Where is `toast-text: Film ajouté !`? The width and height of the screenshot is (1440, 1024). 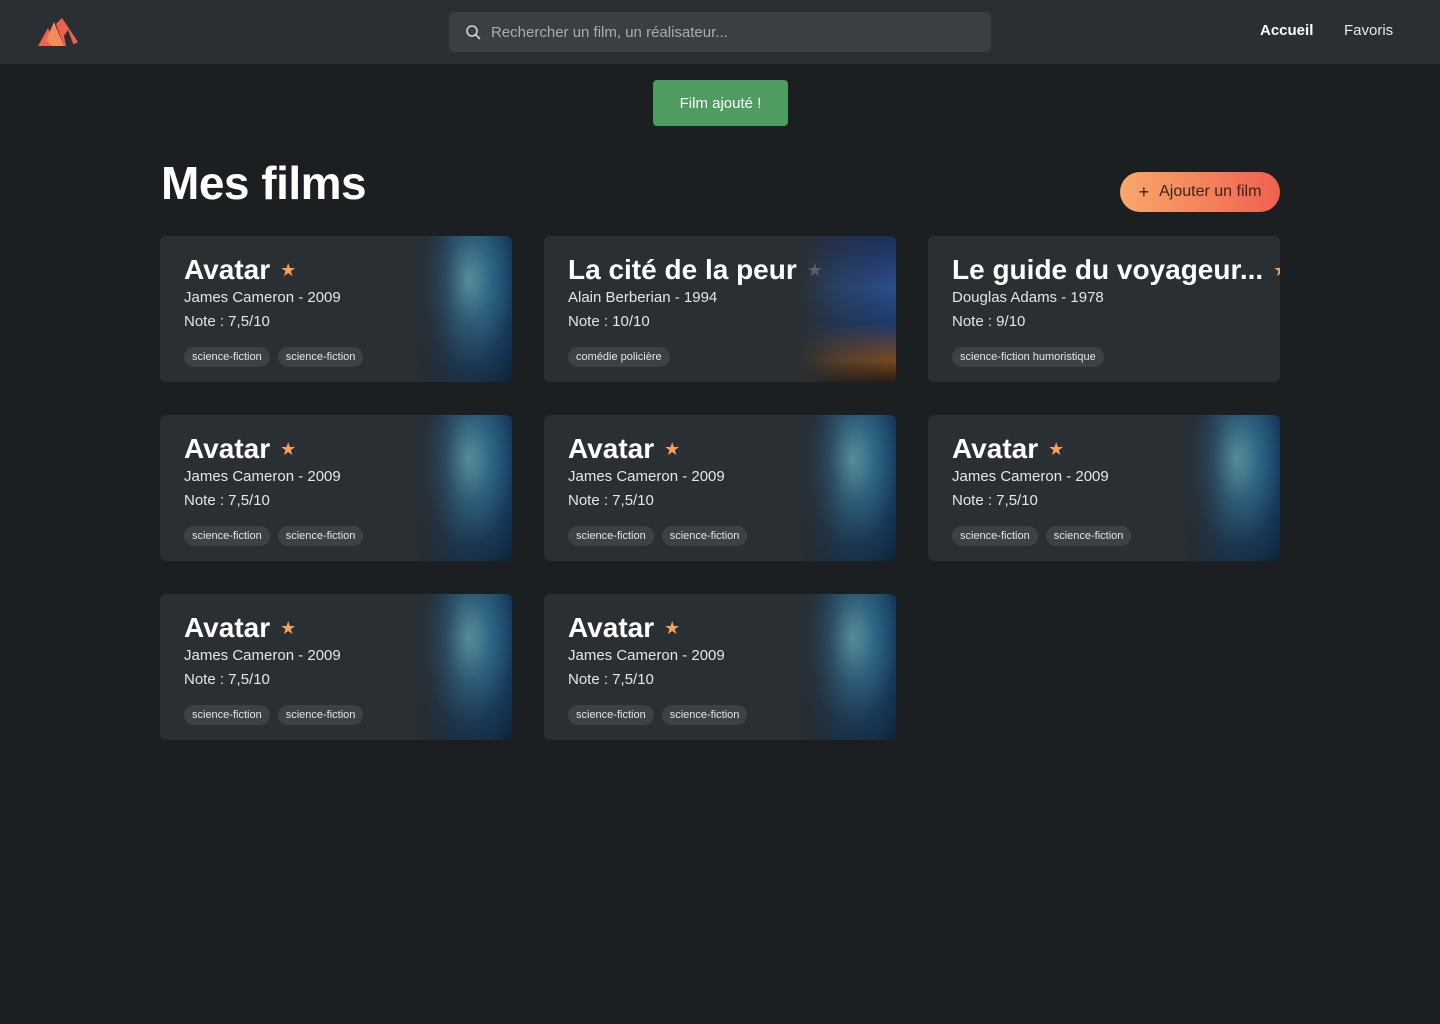 toast-text: Film ajouté ! is located at coordinates (720, 103).